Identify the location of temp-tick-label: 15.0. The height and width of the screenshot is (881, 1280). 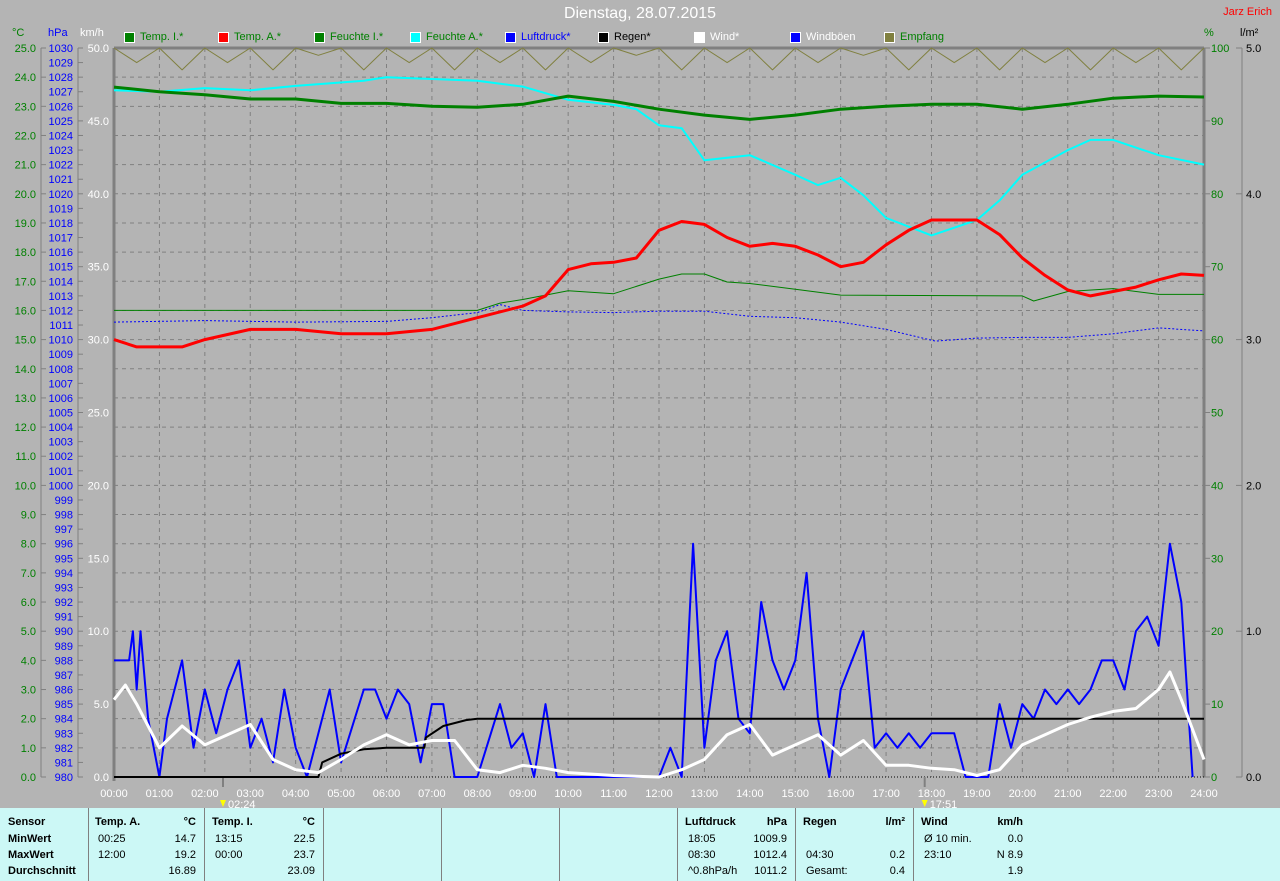
(25, 341).